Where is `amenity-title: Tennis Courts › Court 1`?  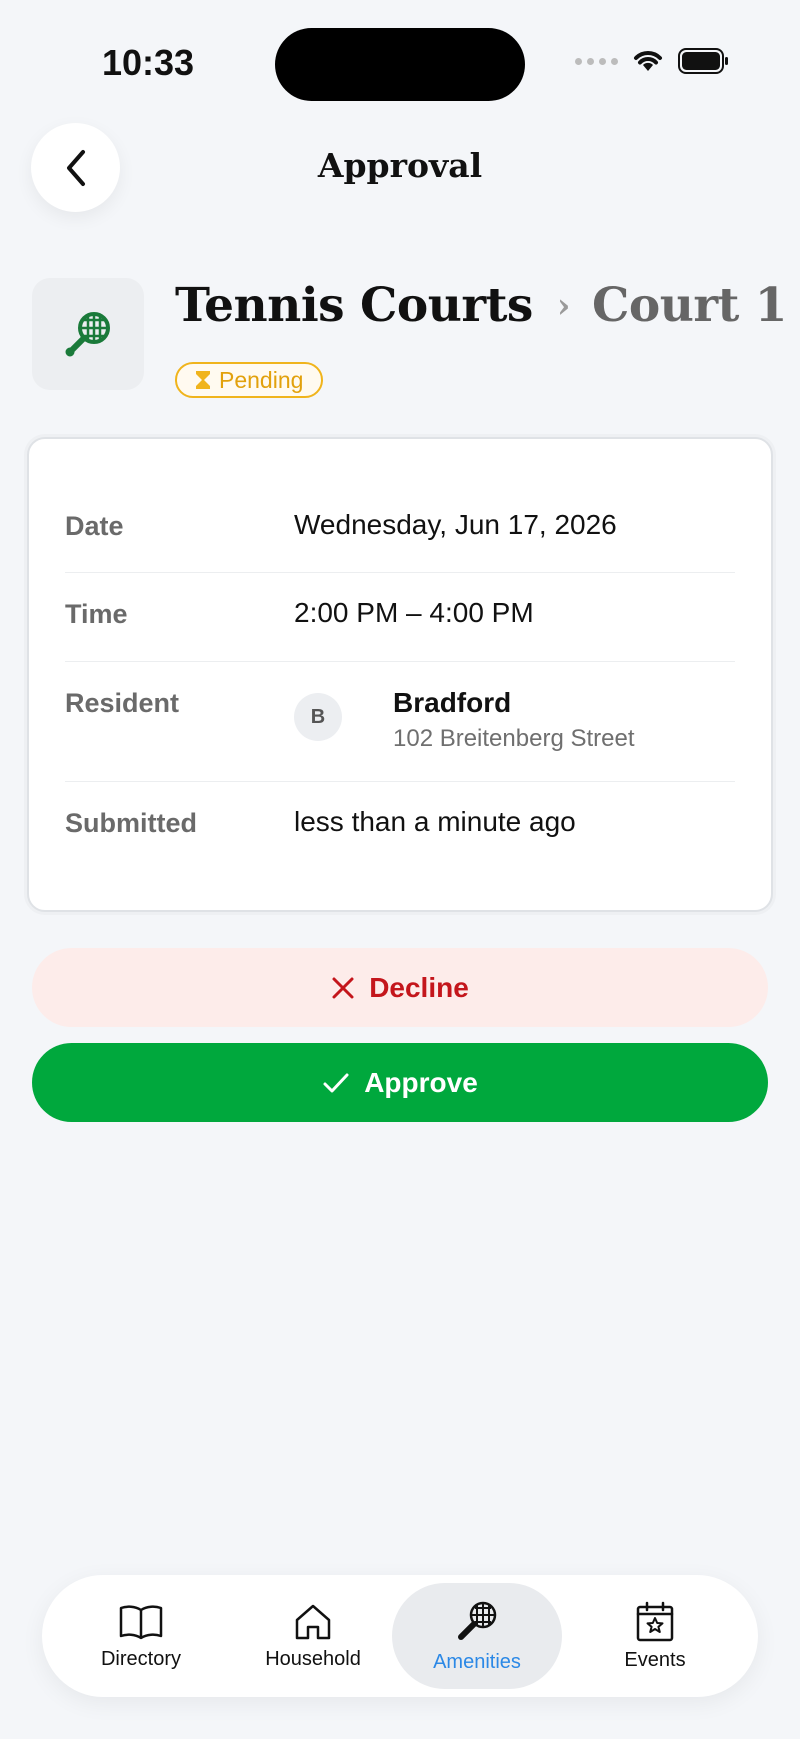 amenity-title: Tennis Courts › Court 1 is located at coordinates (481, 305).